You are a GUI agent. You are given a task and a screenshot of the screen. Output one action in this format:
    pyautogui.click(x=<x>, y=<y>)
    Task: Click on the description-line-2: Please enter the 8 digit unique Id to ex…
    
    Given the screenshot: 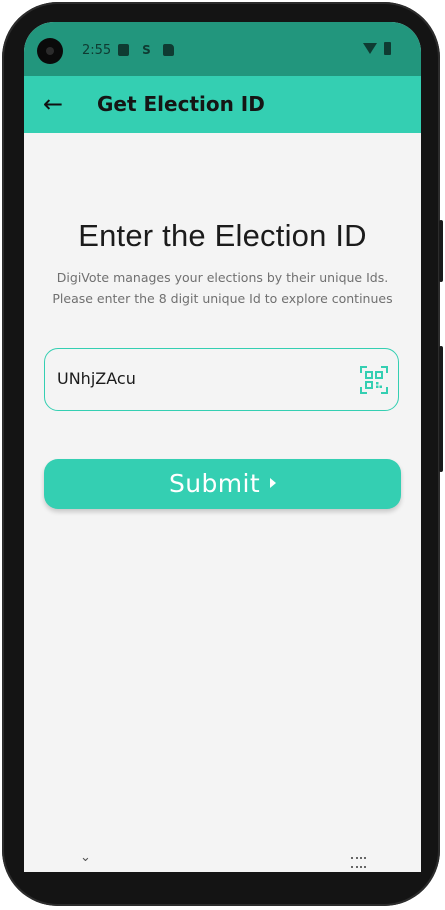 What is the action you would take?
    pyautogui.click(x=222, y=298)
    